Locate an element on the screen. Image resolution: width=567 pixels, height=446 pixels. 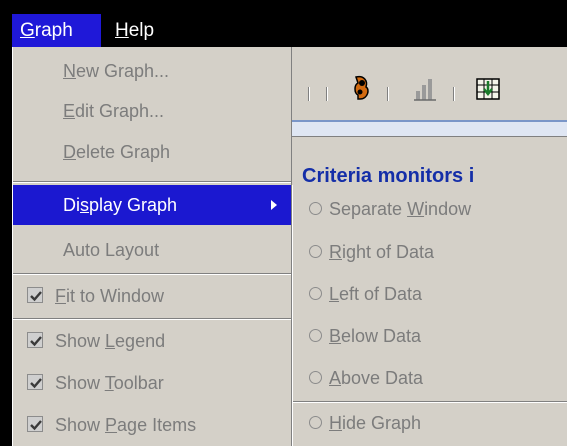
menu-item-show-legend: Show Legend is located at coordinates (152, 341).